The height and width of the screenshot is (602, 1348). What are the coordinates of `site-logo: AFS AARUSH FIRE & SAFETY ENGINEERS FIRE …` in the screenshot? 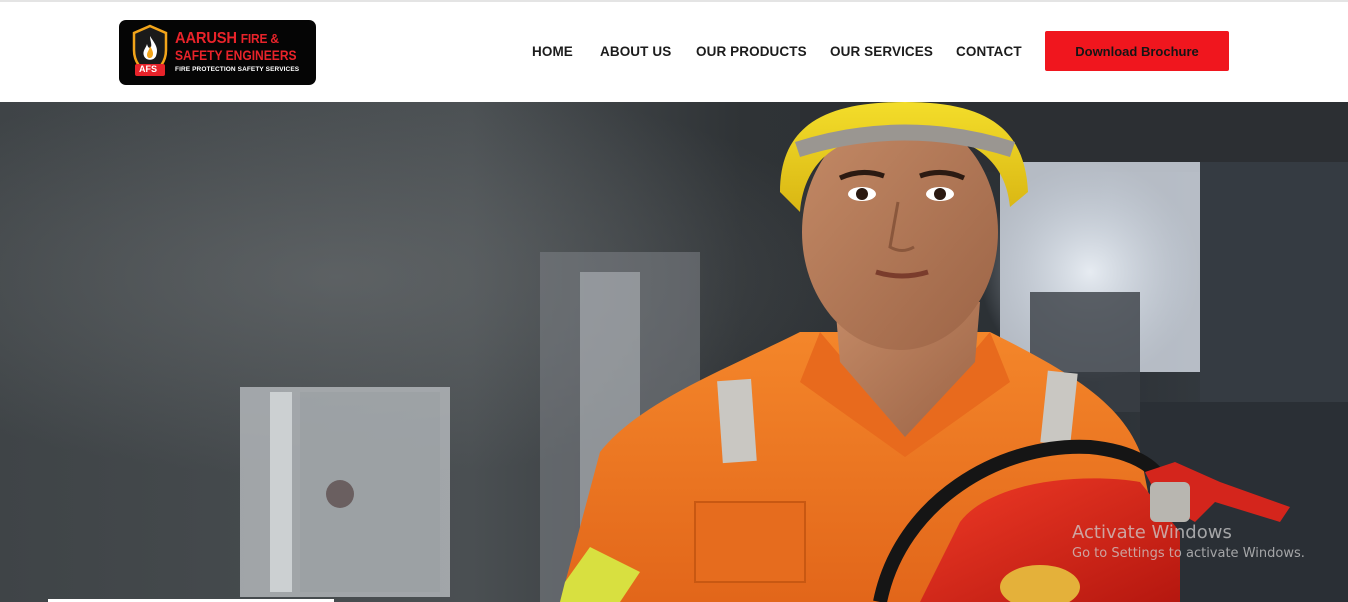 It's located at (217, 52).